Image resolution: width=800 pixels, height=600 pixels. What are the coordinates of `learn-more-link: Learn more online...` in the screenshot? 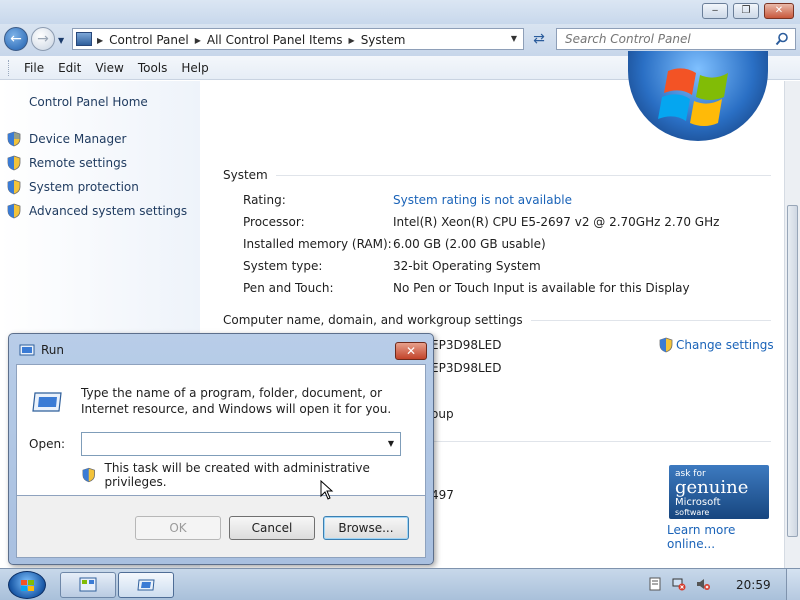 It's located at (725, 537).